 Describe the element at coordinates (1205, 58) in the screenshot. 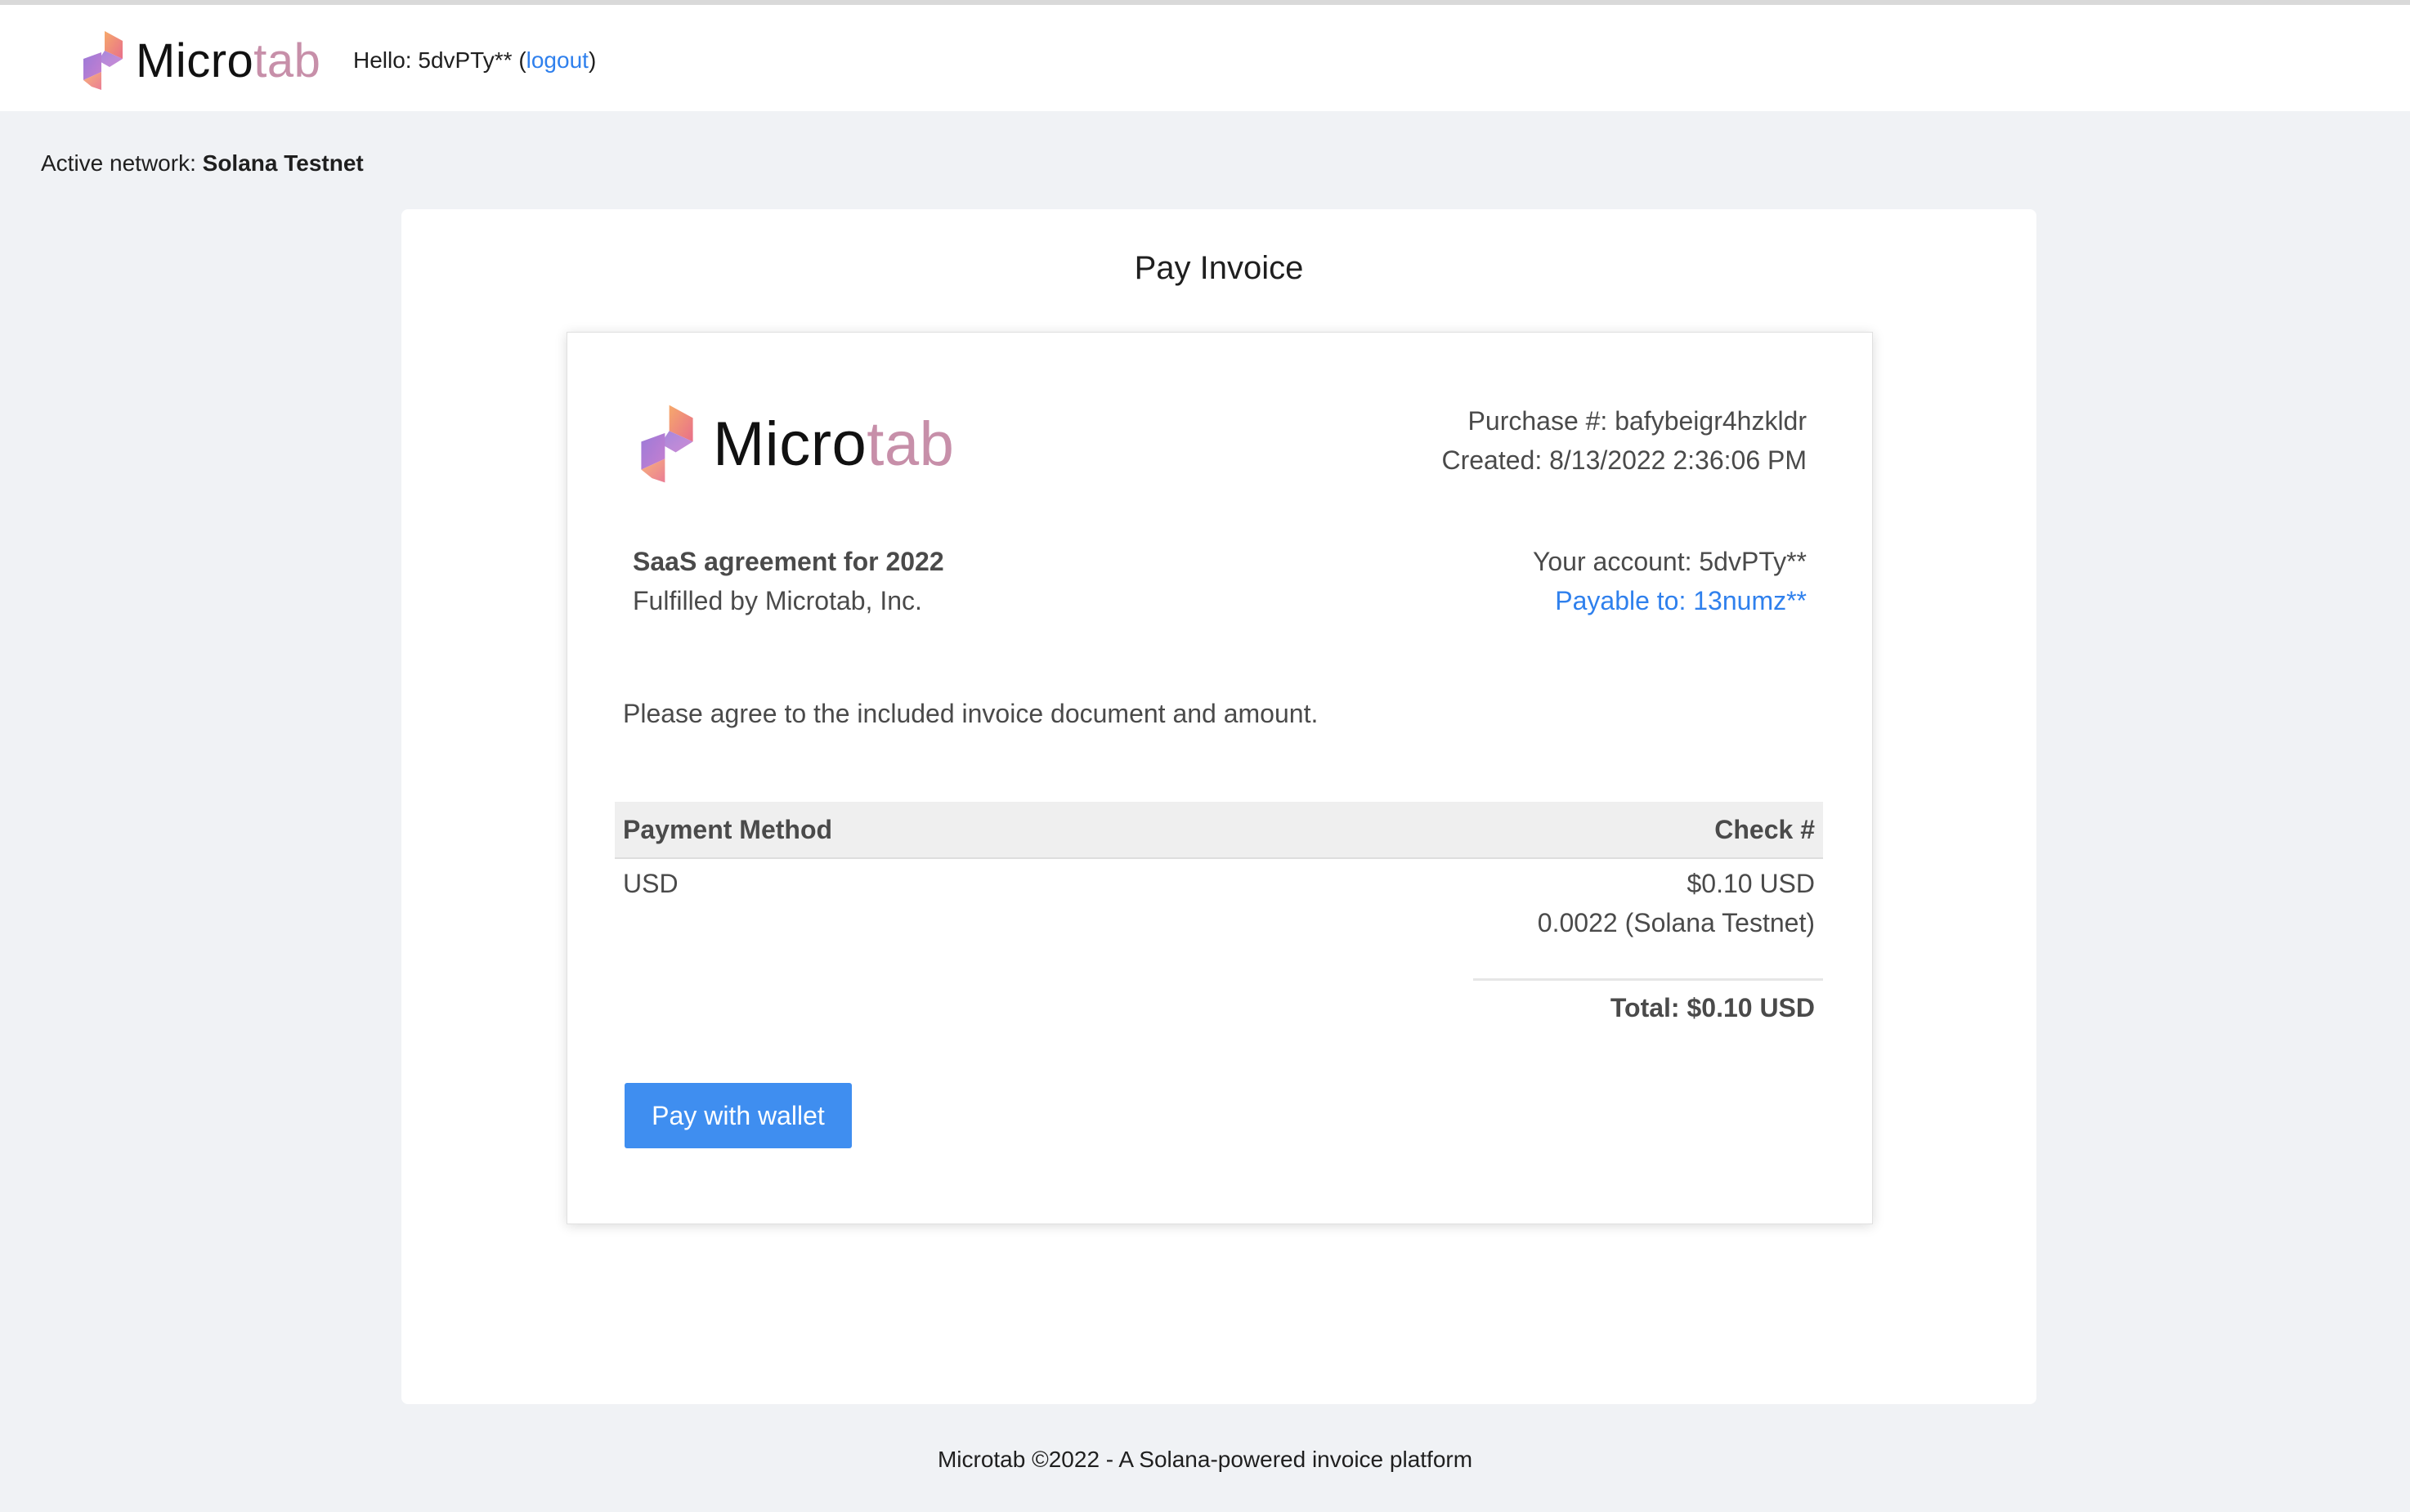

I see `header-bar: Microtab Hello: 5dvPTy** (logout)` at that location.